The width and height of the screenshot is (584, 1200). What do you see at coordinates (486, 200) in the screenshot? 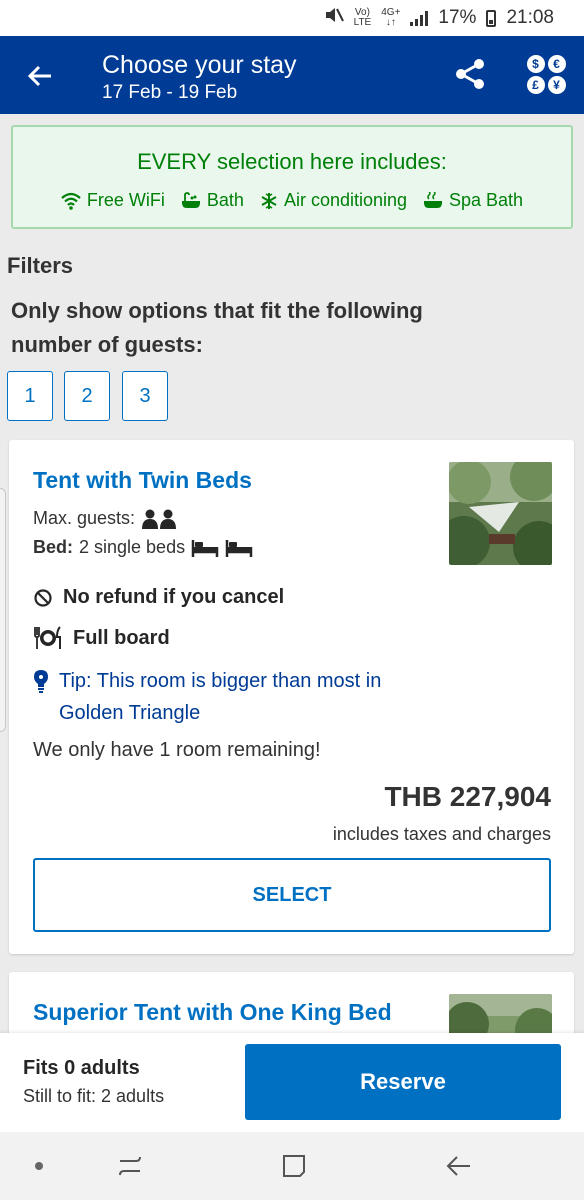
I see `amenity-label: Spa Bath` at bounding box center [486, 200].